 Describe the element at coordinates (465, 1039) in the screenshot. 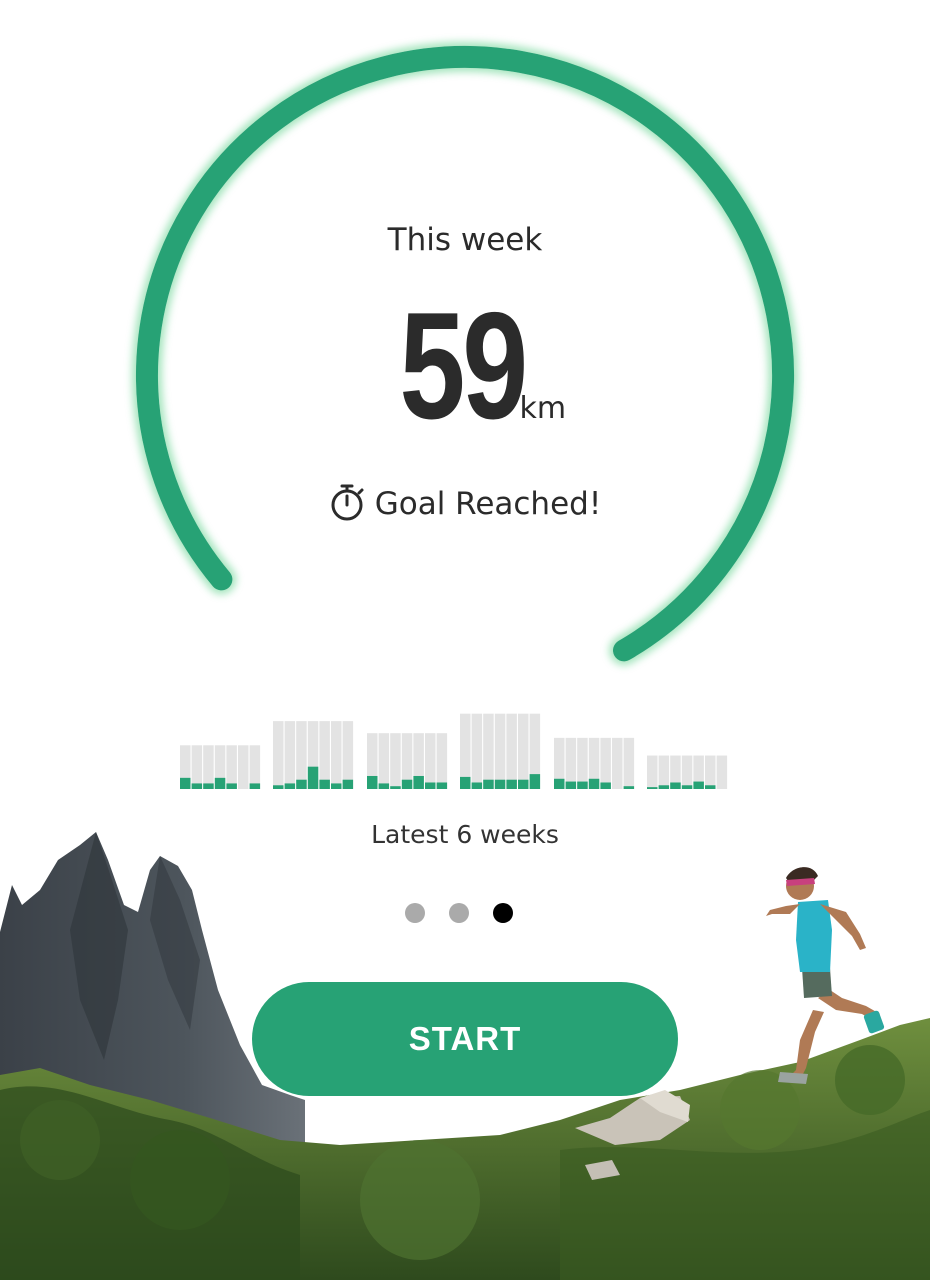

I see `start-button: START` at that location.